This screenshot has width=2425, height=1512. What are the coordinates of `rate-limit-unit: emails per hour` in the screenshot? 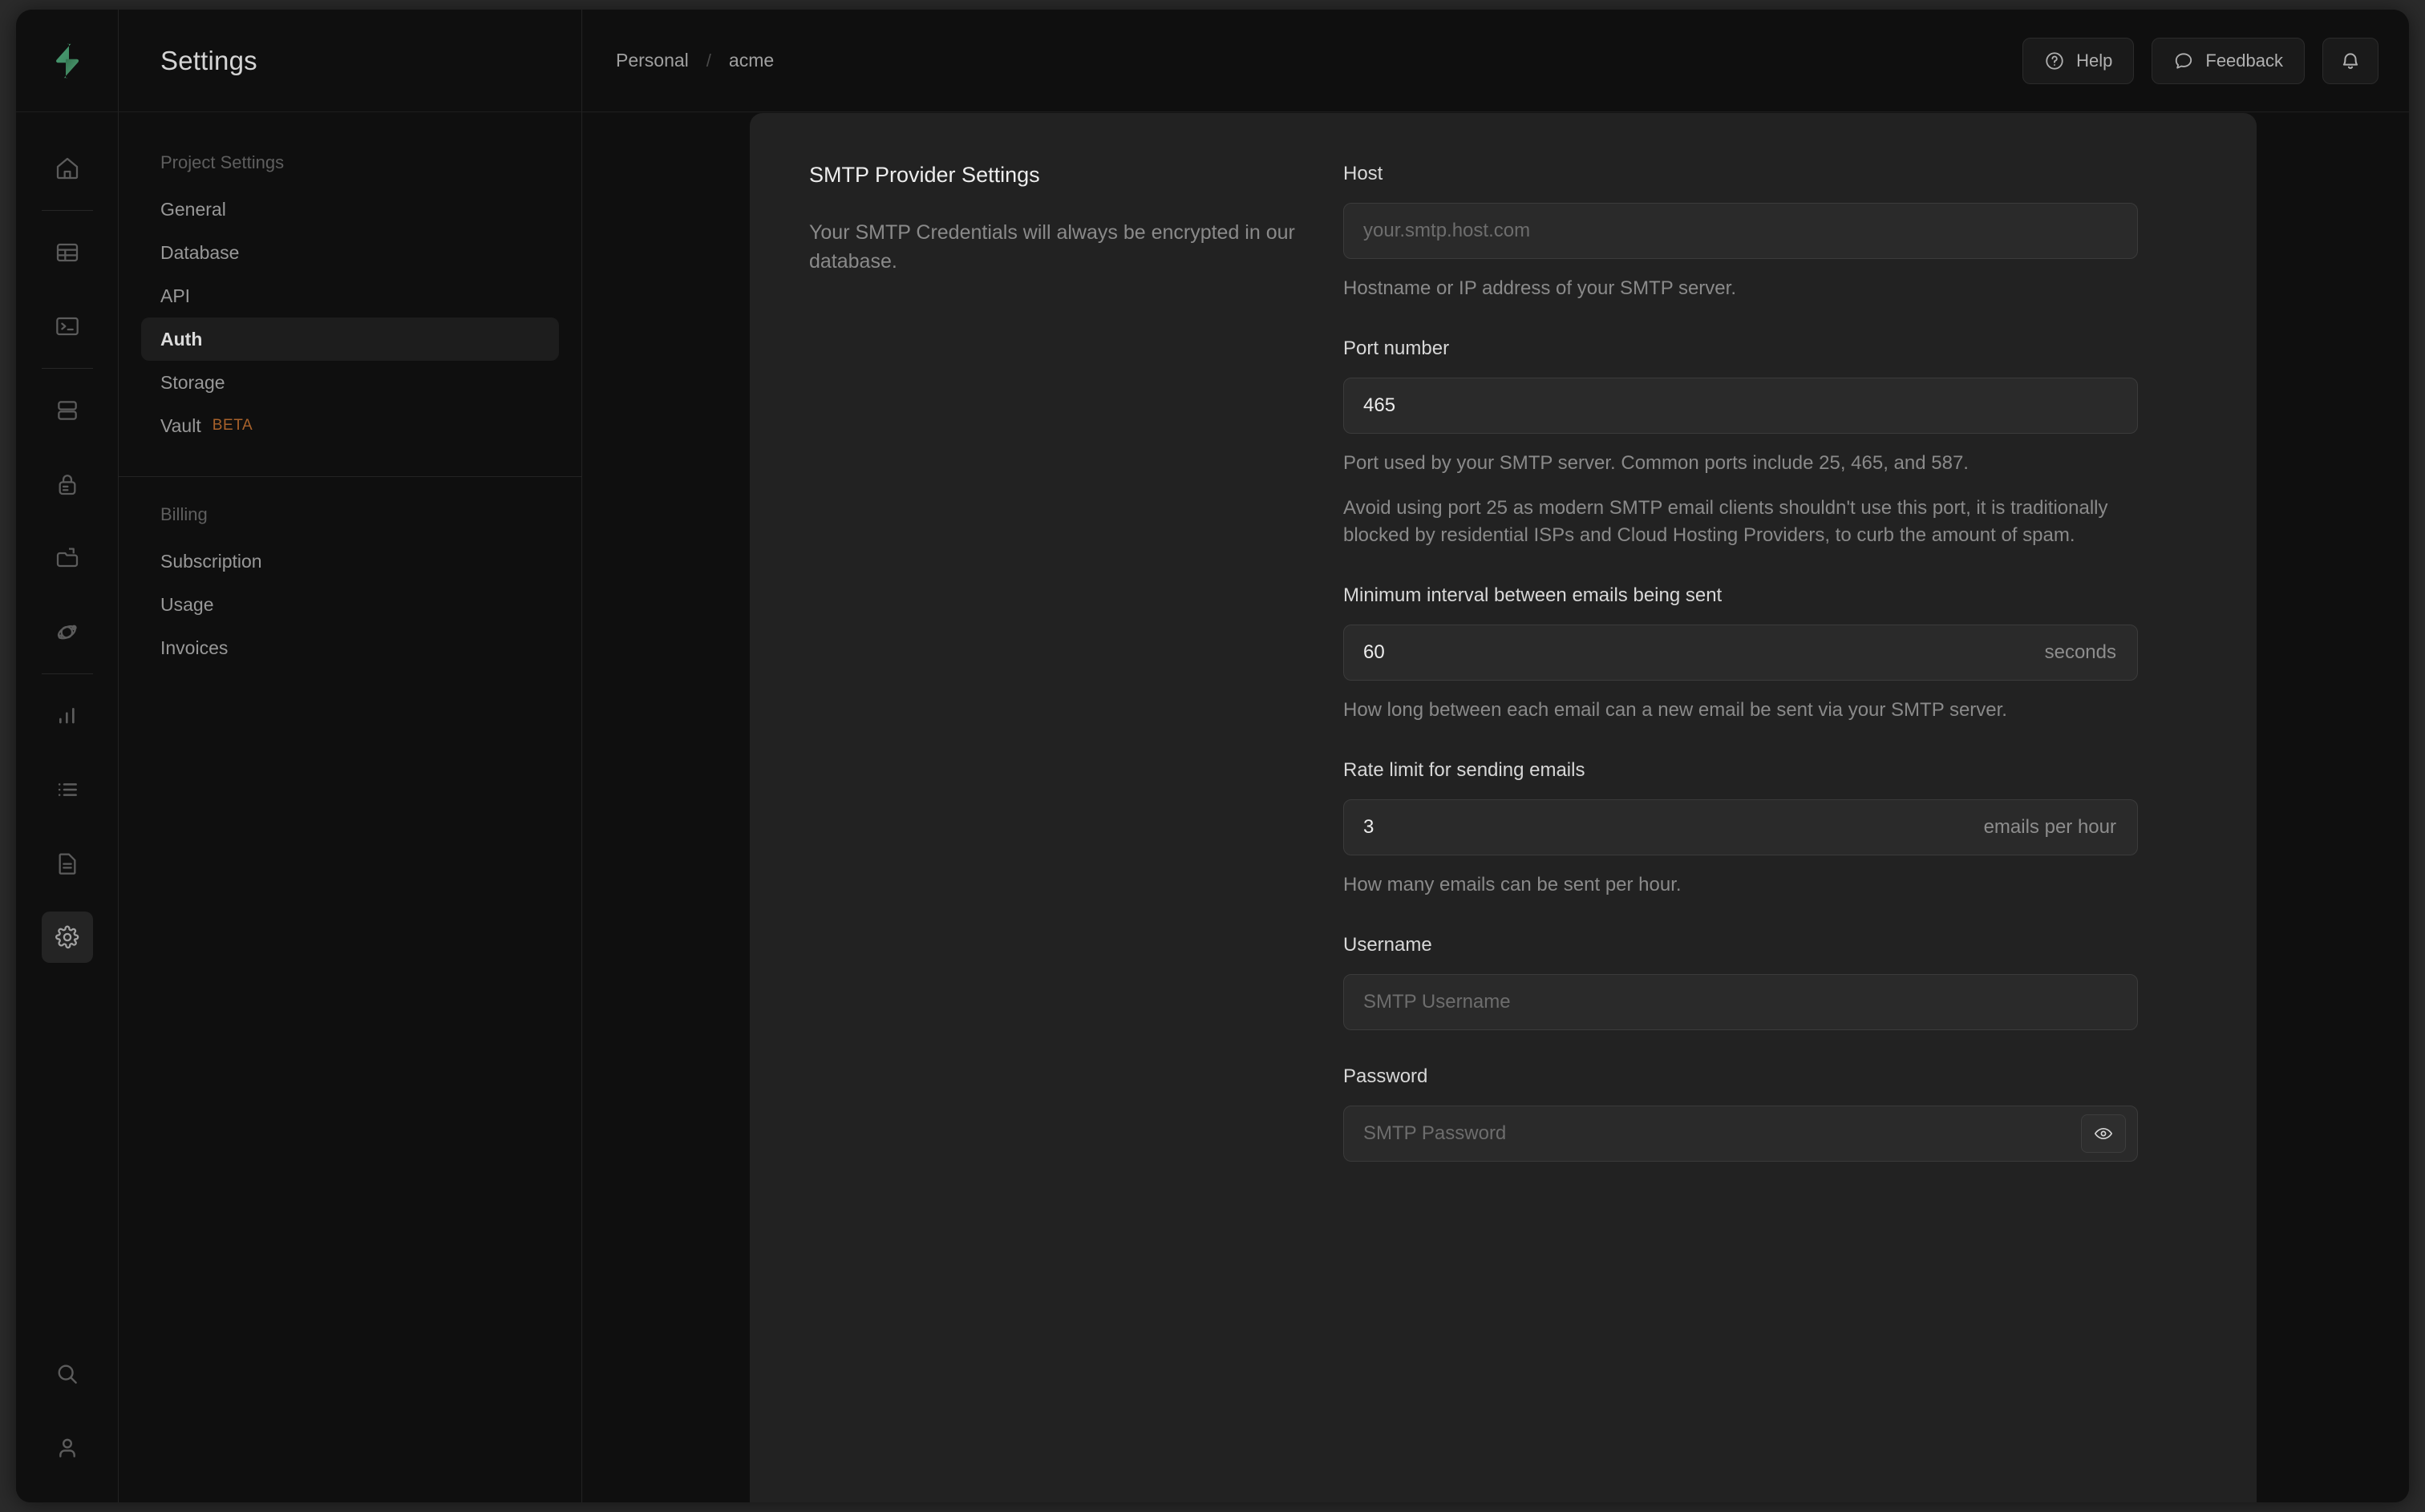 It's located at (2049, 827).